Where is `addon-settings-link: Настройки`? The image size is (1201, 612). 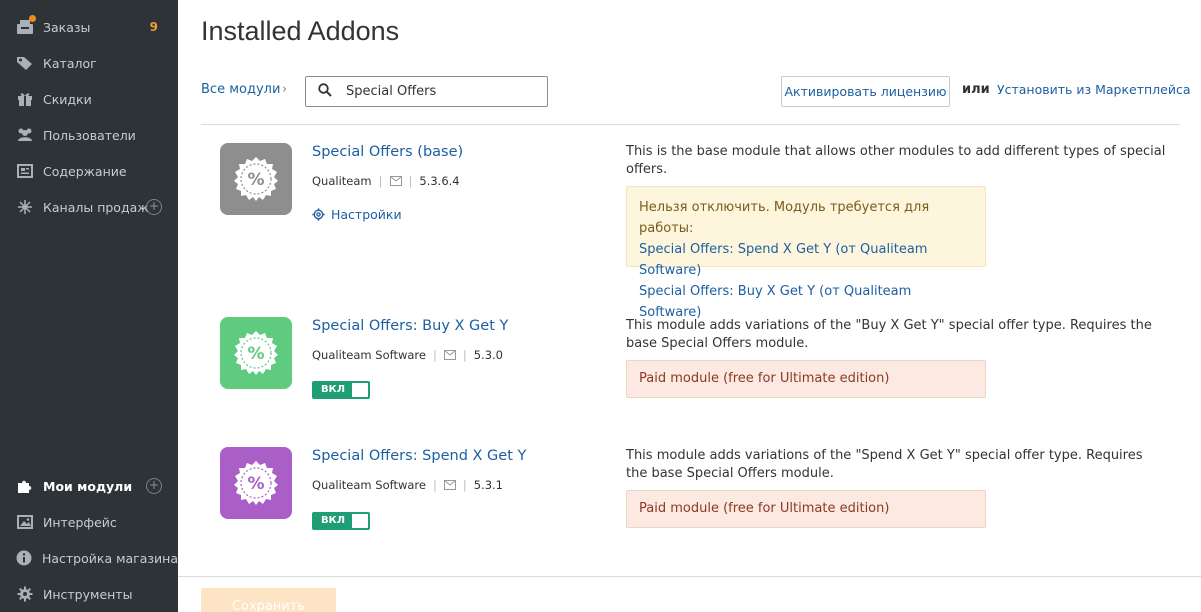
addon-settings-link: Настройки is located at coordinates (357, 214).